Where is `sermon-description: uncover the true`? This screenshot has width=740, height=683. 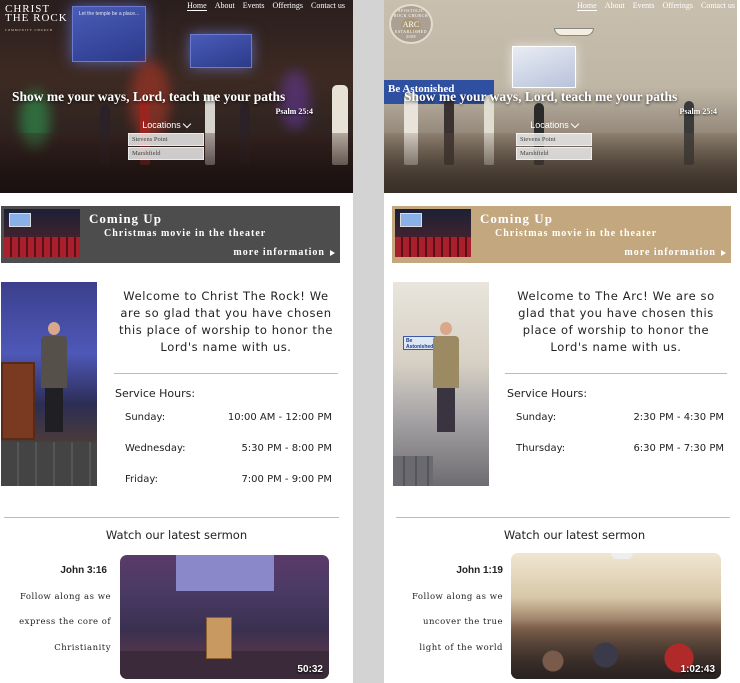 sermon-description: uncover the true is located at coordinates (462, 622).